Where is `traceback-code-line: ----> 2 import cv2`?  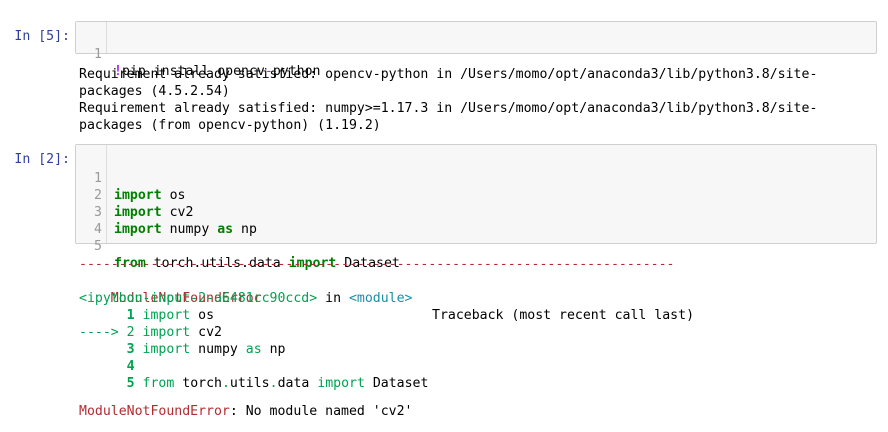 traceback-code-line: ----> 2 import cv2 is located at coordinates (150, 332).